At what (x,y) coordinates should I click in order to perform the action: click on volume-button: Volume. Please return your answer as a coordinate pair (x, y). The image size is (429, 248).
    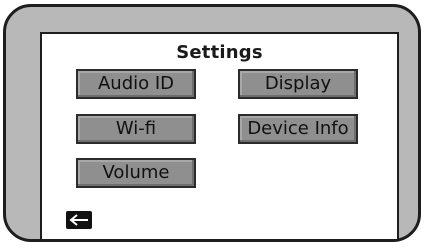
    Looking at the image, I should click on (136, 173).